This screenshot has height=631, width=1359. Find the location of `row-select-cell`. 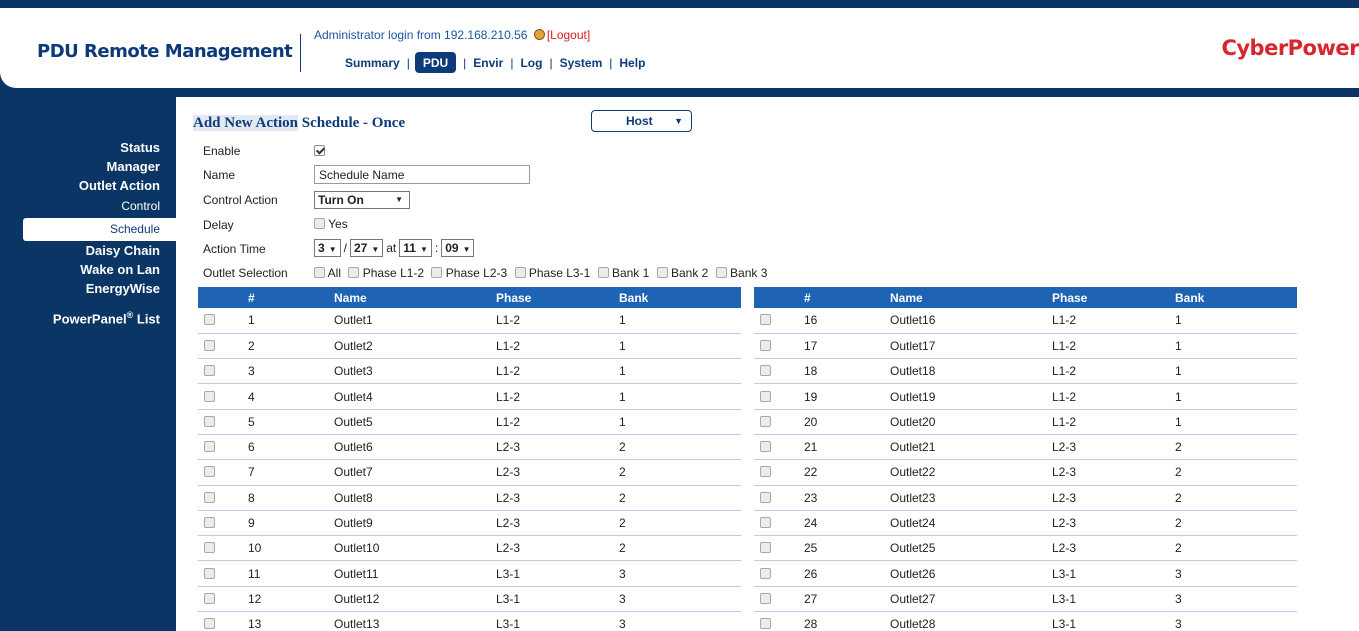

row-select-cell is located at coordinates (779, 396).